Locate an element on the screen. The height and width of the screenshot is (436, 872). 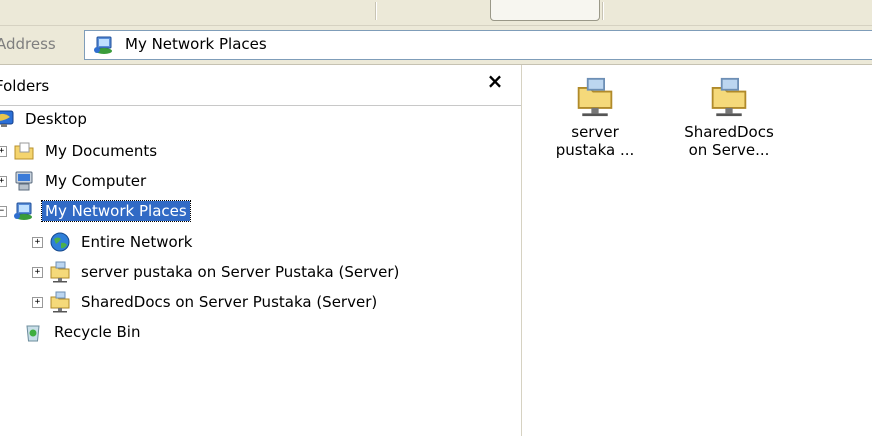
toolbar-button is located at coordinates (545, 10).